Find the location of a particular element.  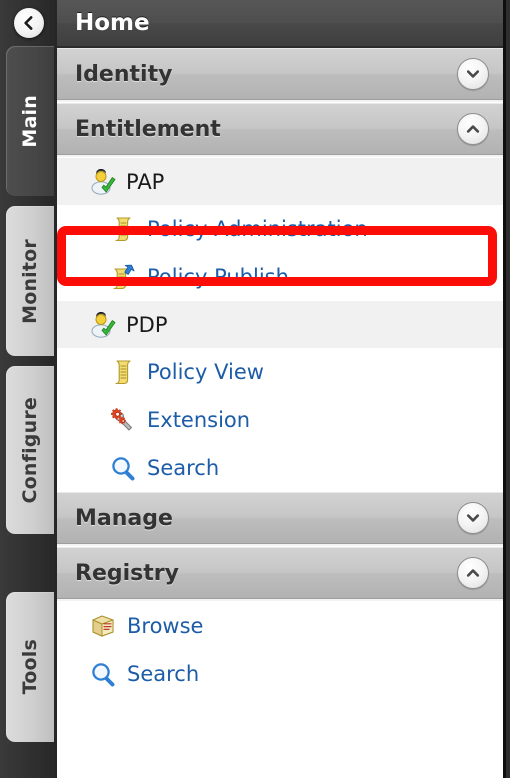

sidebar-tab-monitor-label: Monitor is located at coordinates (30, 281).